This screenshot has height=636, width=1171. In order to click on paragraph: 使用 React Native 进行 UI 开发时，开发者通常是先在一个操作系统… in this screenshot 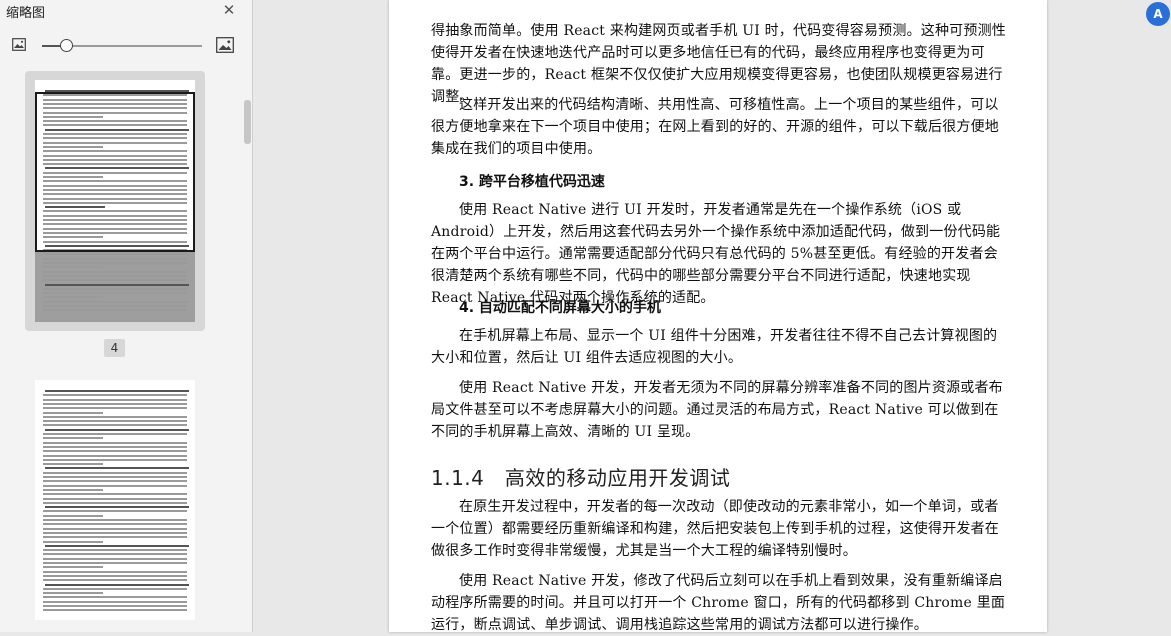, I will do `click(716, 254)`.